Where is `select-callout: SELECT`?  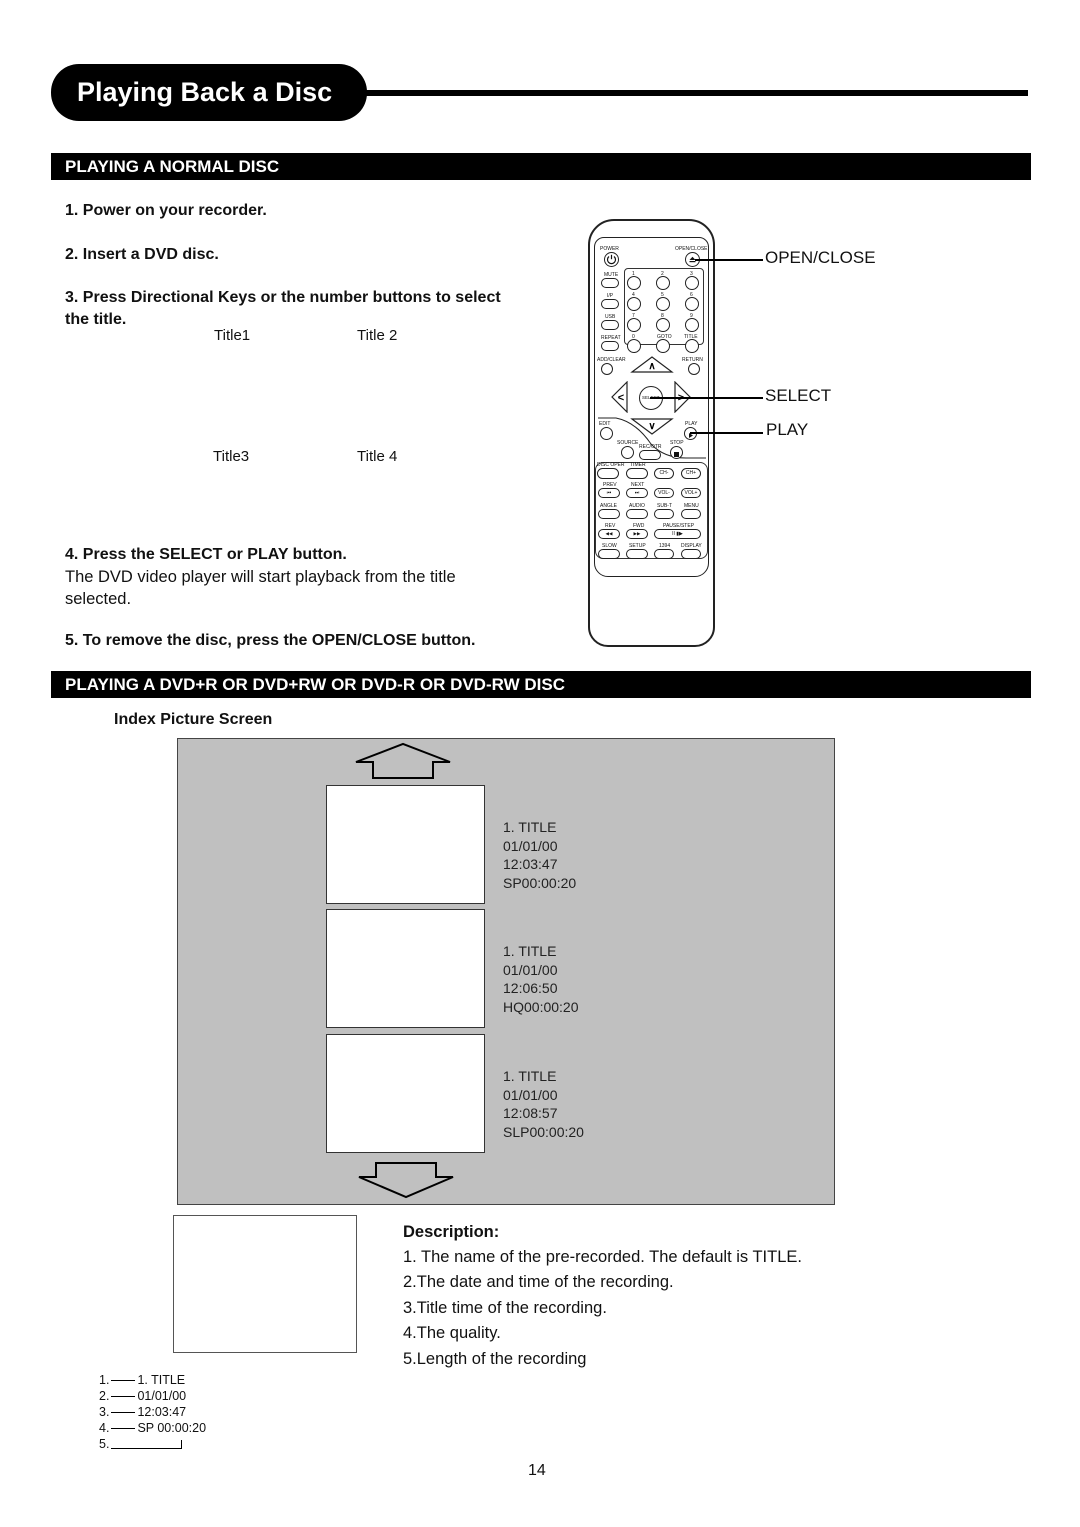
select-callout: SELECT is located at coordinates (798, 395).